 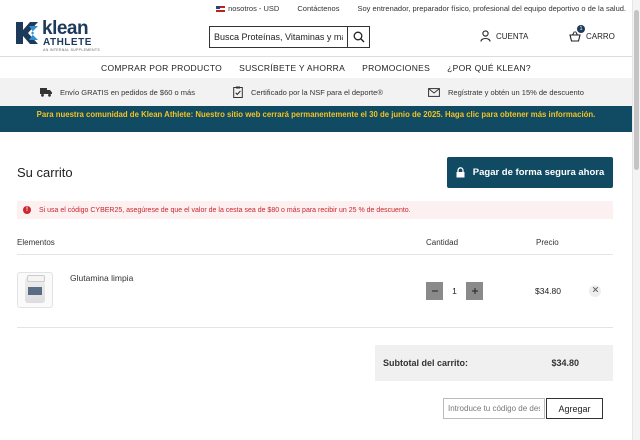 I want to click on logo-tagline: AN INTERNAL SUPPLEMENTS, so click(x=71, y=50).